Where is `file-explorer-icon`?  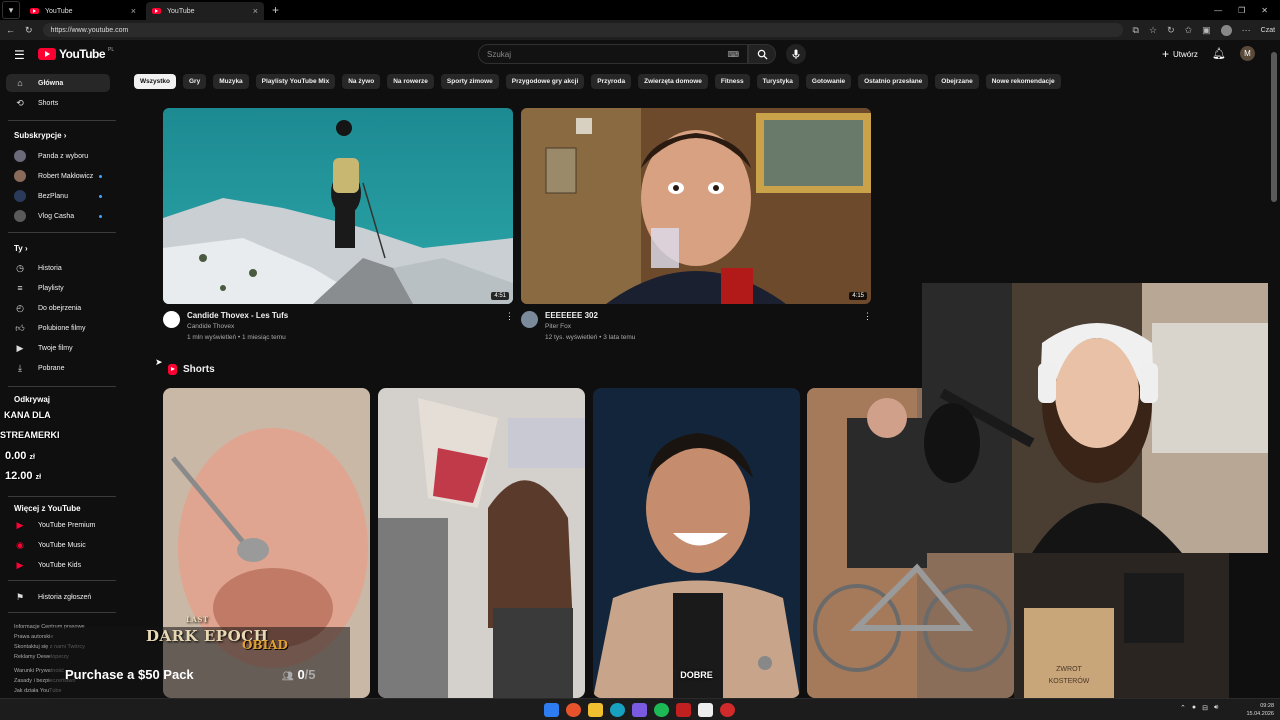 file-explorer-icon is located at coordinates (595, 710).